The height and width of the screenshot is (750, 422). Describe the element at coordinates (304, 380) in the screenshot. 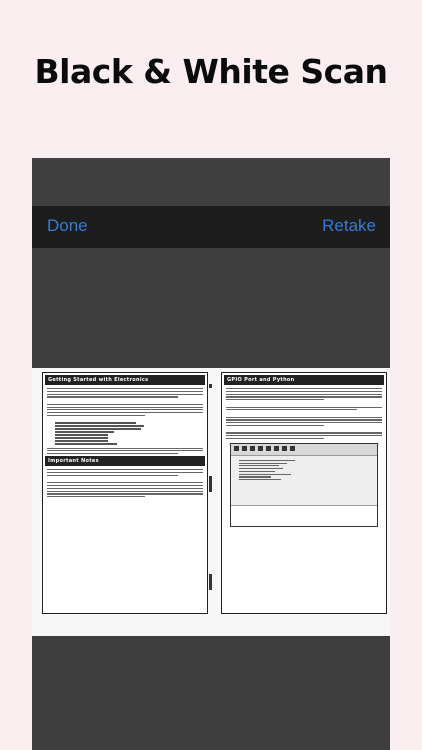

I see `right-page-heading: GPIO Port and Python` at that location.